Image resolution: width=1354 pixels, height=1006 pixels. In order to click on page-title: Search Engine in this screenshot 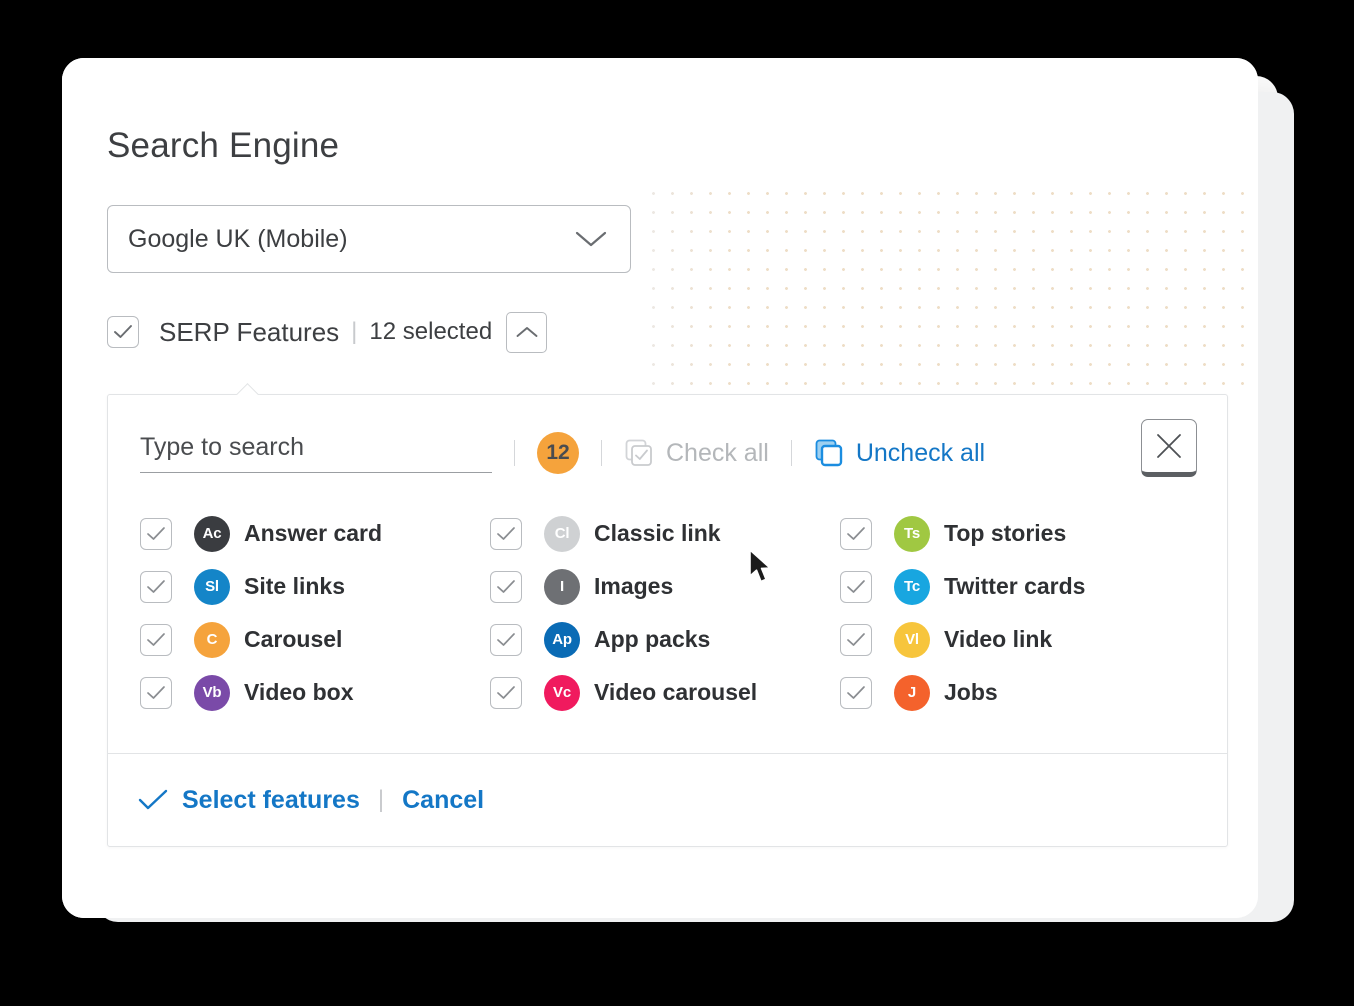, I will do `click(223, 145)`.